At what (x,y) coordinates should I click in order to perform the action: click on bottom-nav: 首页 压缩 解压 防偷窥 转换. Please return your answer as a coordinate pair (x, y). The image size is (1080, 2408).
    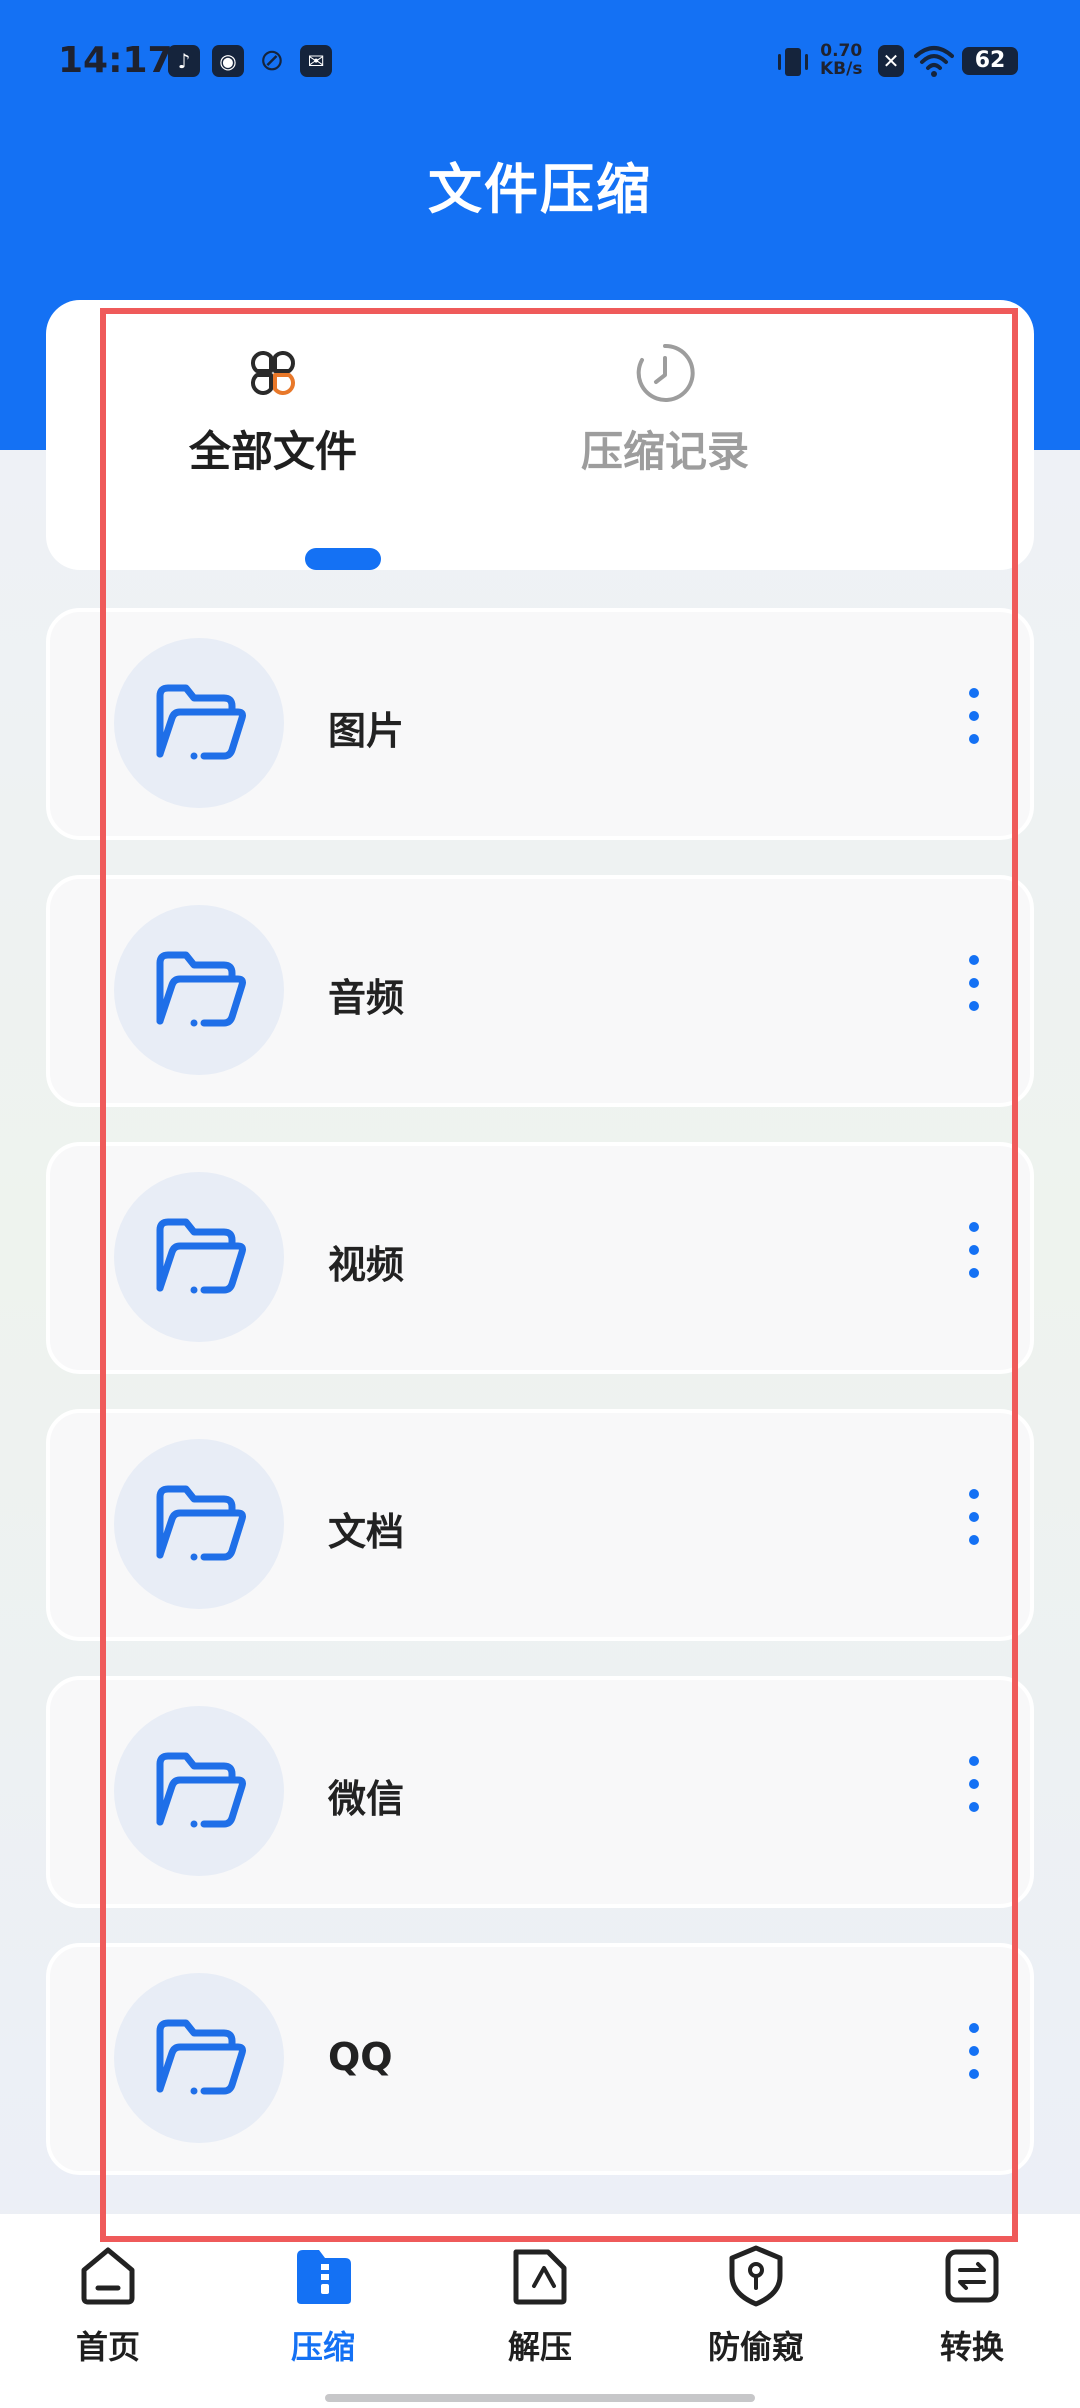
    Looking at the image, I should click on (540, 2311).